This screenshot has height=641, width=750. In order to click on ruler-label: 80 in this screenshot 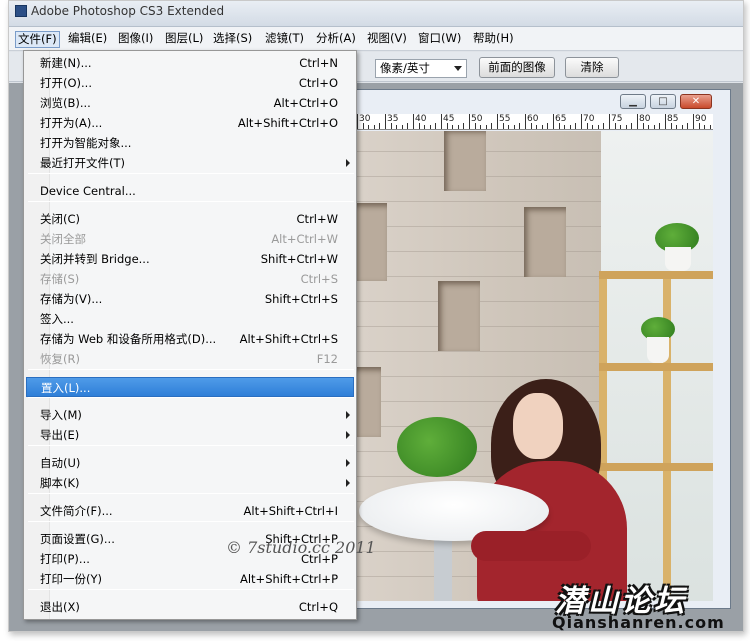, I will do `click(645, 119)`.